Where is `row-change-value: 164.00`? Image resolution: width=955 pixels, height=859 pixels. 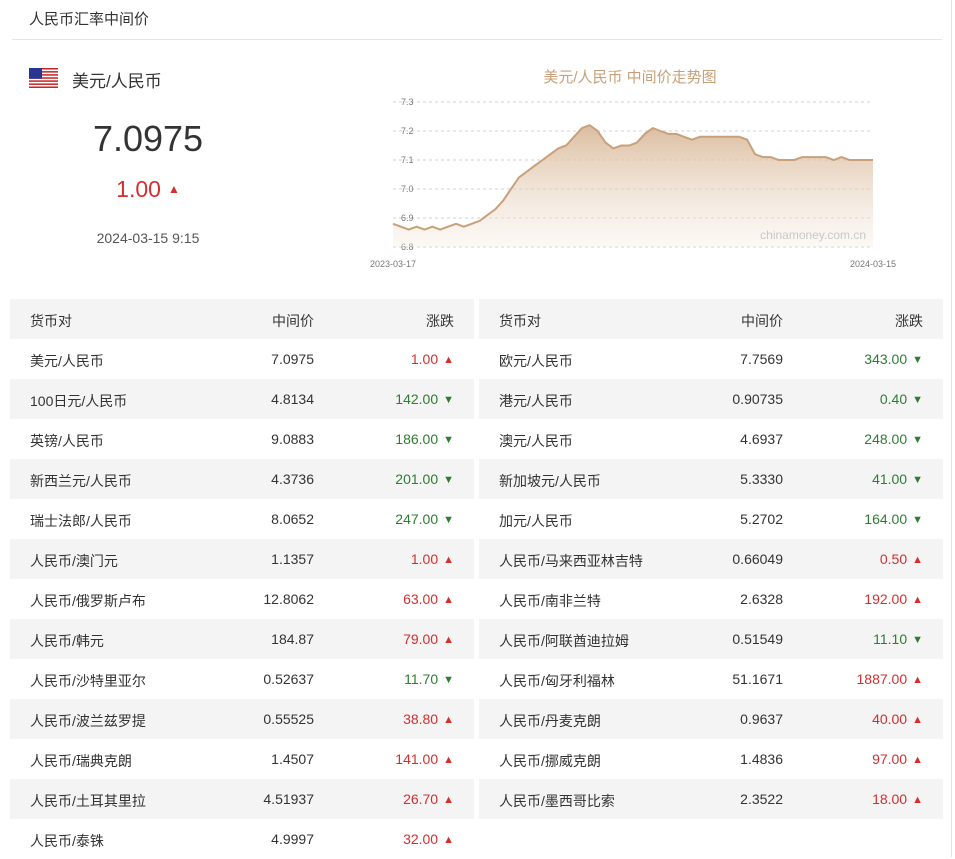 row-change-value: 164.00 is located at coordinates (886, 519).